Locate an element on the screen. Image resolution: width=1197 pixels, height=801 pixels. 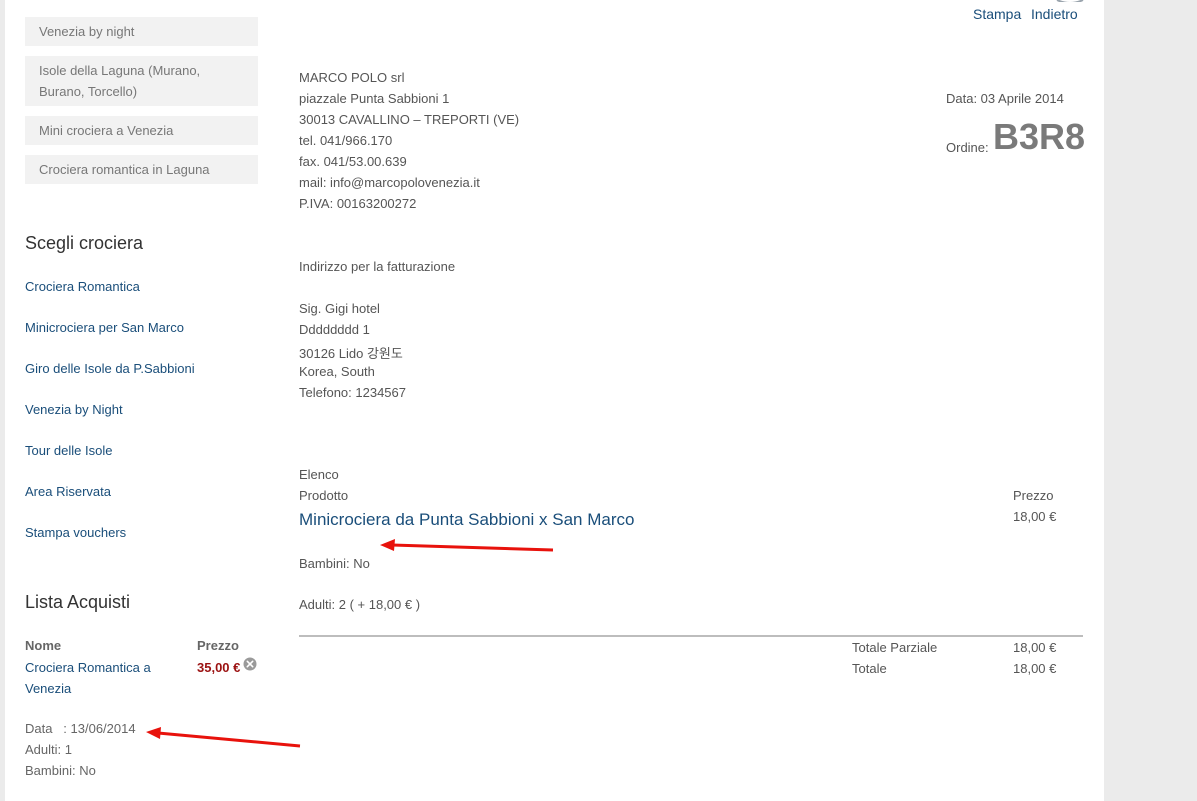
cart-item-price: 35,00 € is located at coordinates (219, 667).